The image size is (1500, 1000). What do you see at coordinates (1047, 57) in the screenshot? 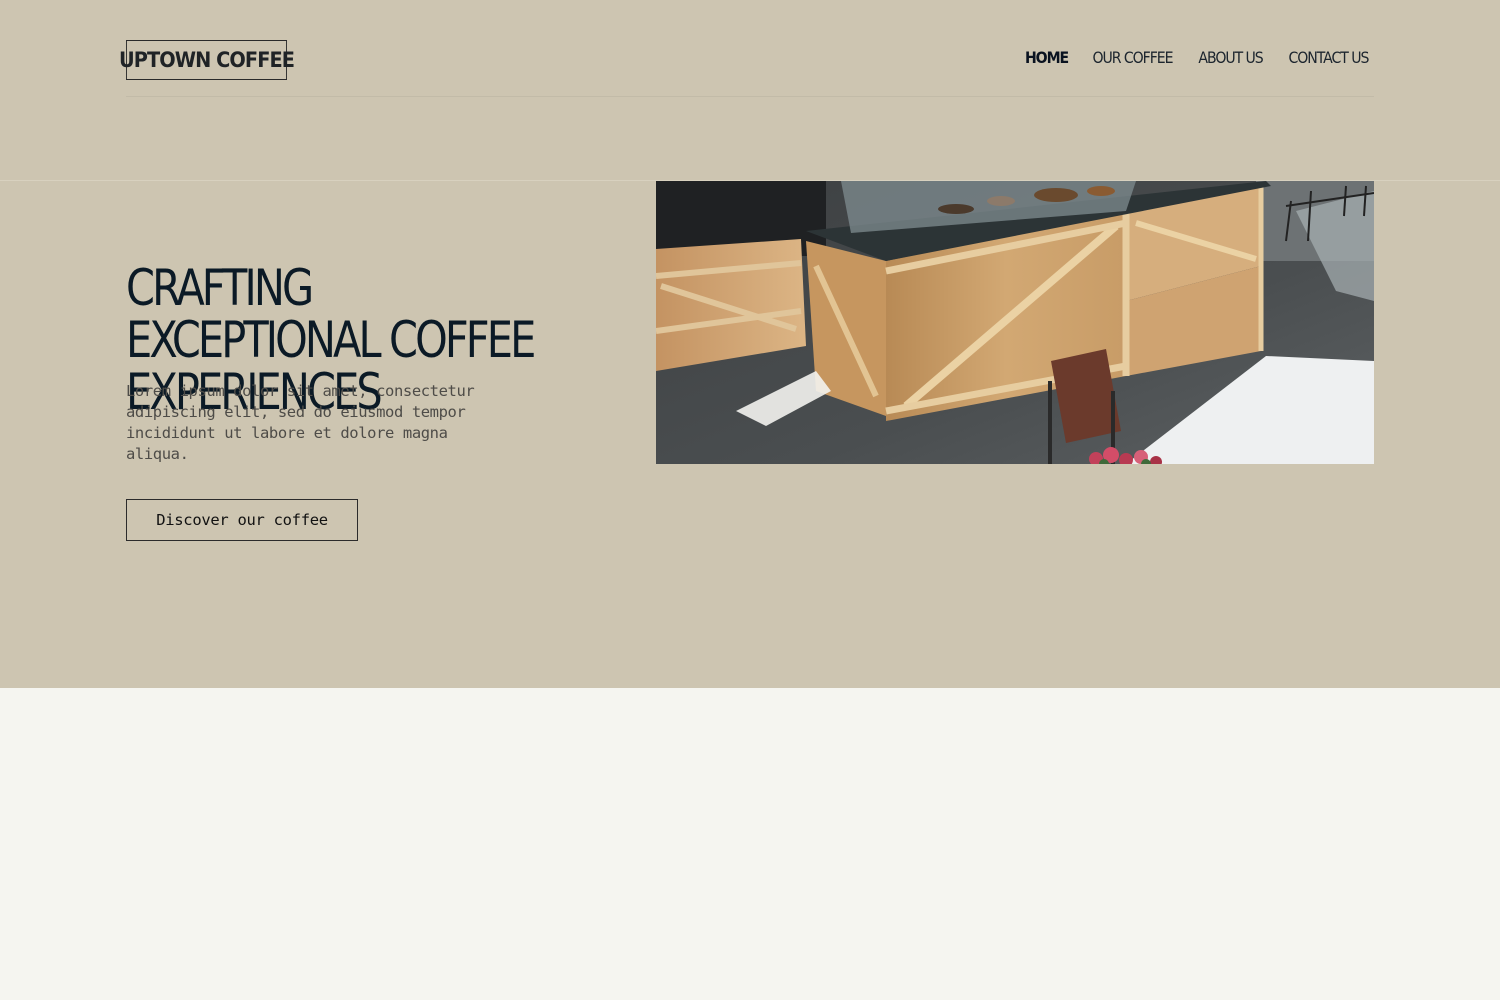
I see `nav-item-home: HOME` at bounding box center [1047, 57].